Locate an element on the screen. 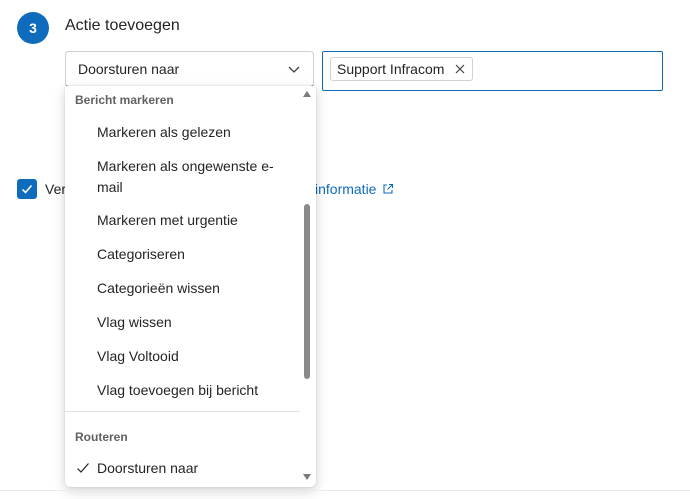  external-link-icon is located at coordinates (388, 188).